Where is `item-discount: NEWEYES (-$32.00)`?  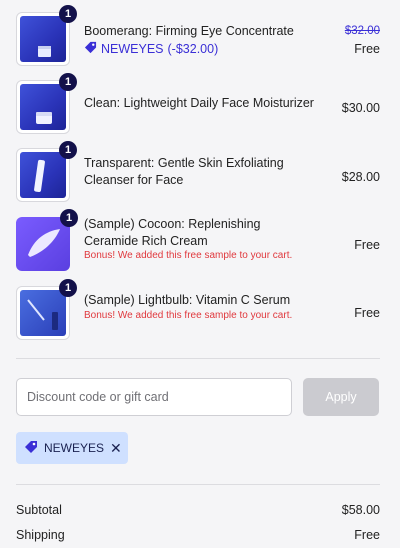
item-discount: NEWEYES (-$32.00) is located at coordinates (151, 49).